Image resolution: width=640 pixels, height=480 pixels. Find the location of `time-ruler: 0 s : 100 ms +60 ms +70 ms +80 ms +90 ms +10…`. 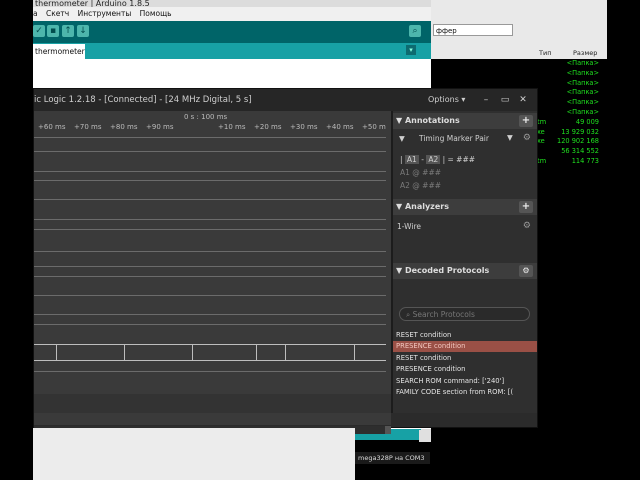

time-ruler: 0 s : 100 ms +60 ms +70 ms +80 ms +90 ms +10… is located at coordinates (212, 122).